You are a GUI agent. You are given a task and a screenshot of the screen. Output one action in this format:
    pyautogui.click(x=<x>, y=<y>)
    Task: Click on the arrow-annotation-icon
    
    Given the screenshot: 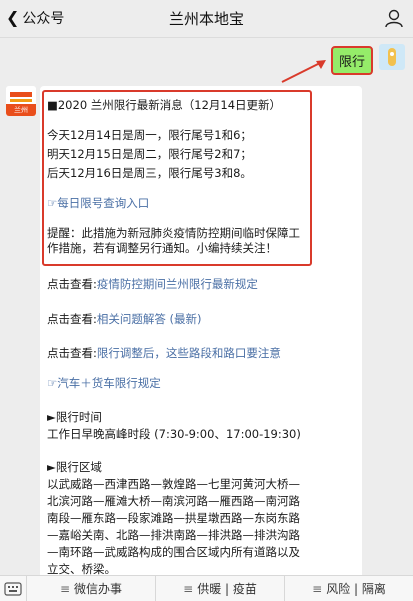 What is the action you would take?
    pyautogui.click(x=303, y=71)
    